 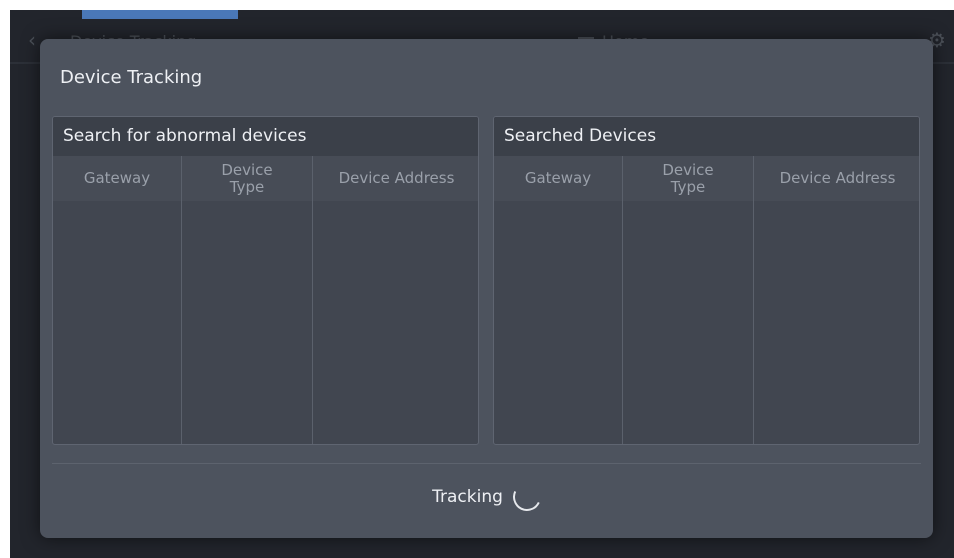 What do you see at coordinates (185, 136) in the screenshot?
I see `panel-title: Search for abnormal devices` at bounding box center [185, 136].